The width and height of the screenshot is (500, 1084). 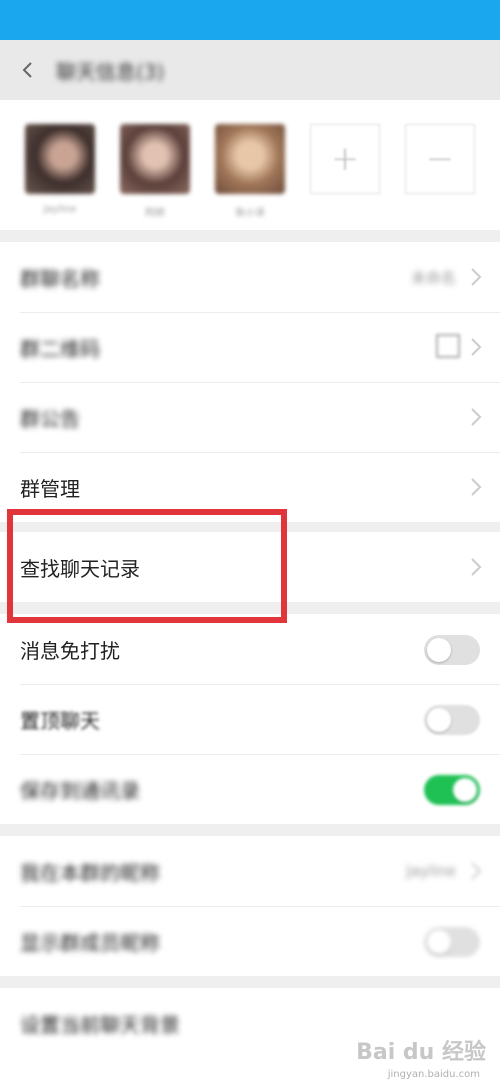 I want to click on member-name: 阿娇, so click(x=155, y=213).